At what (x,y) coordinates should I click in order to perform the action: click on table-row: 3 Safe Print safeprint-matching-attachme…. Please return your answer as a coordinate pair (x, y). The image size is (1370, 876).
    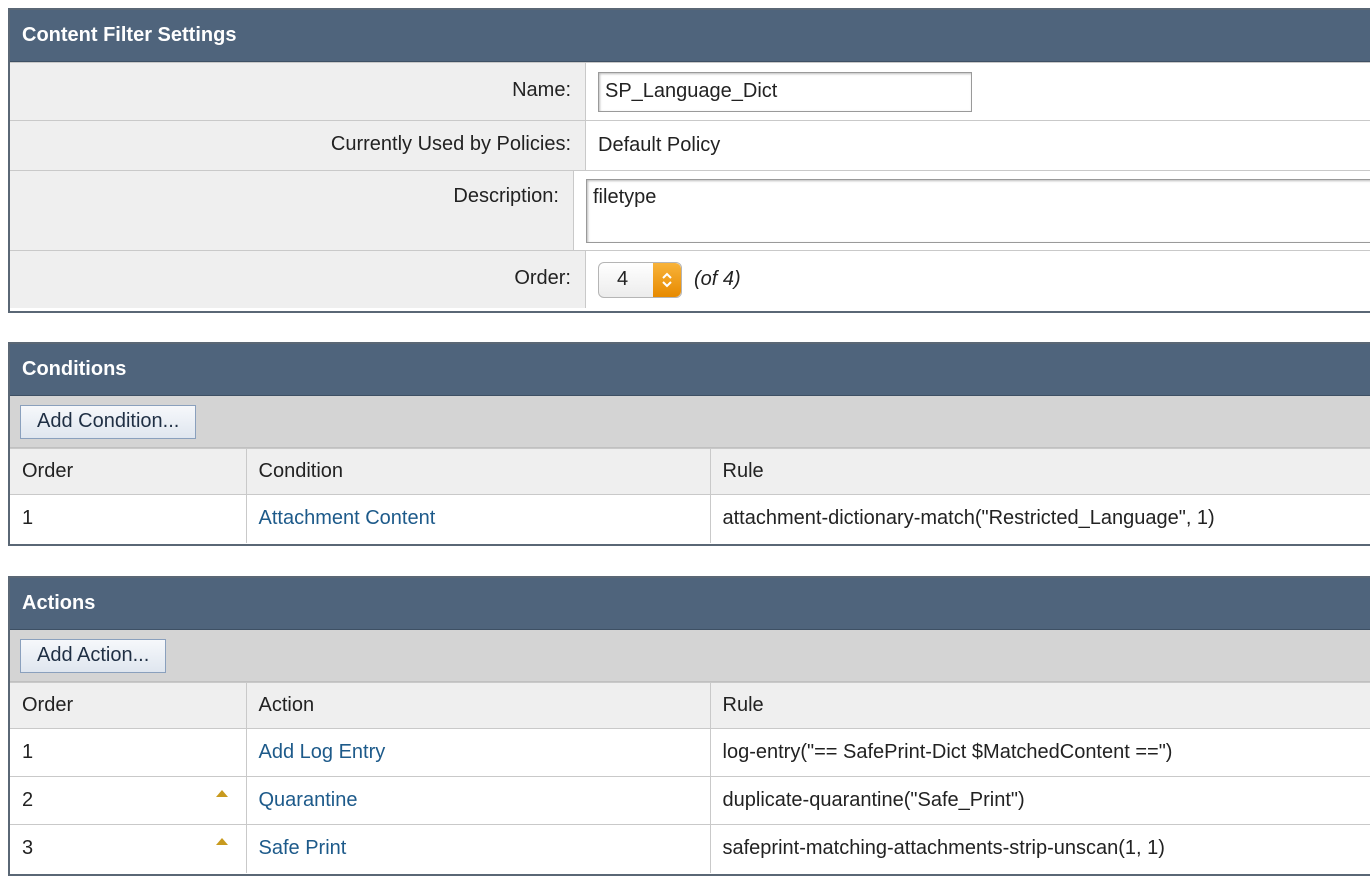
    Looking at the image, I should click on (690, 848).